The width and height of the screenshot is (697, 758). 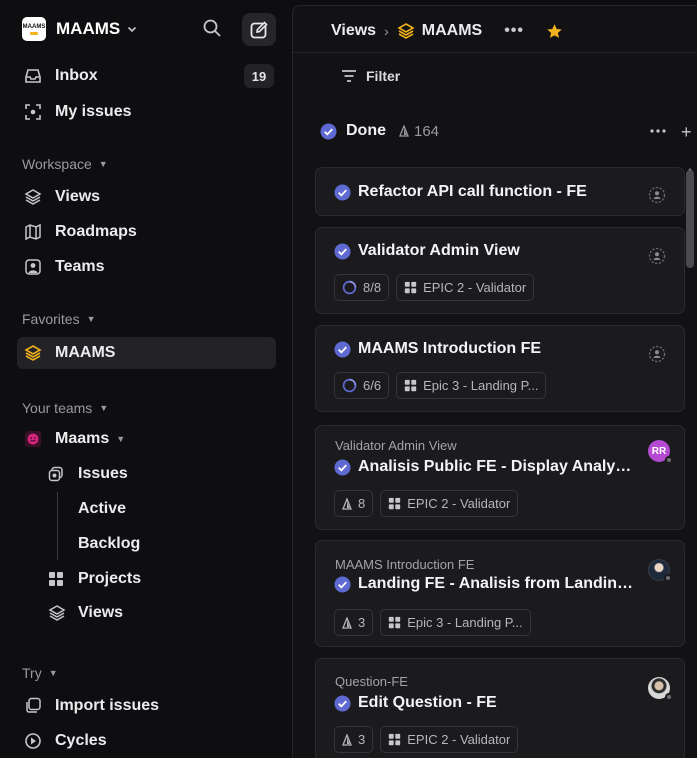 I want to click on filter-button: Filter, so click(x=370, y=76).